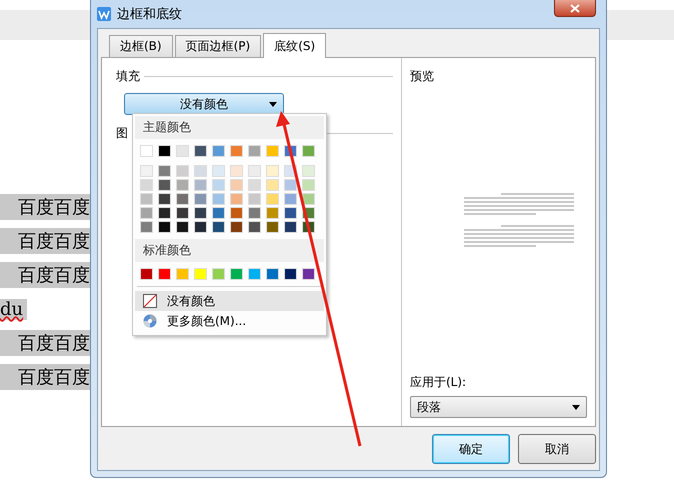 This screenshot has width=674, height=482. I want to click on app-icon, so click(104, 14).